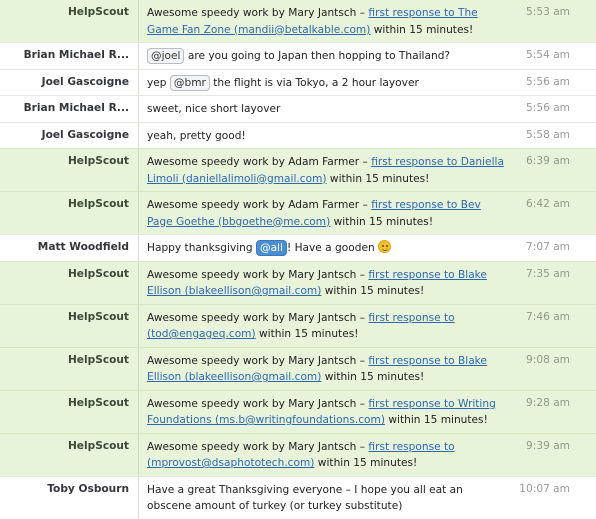 The height and width of the screenshot is (519, 596). What do you see at coordinates (158, 82) in the screenshot?
I see `message-text: yep` at bounding box center [158, 82].